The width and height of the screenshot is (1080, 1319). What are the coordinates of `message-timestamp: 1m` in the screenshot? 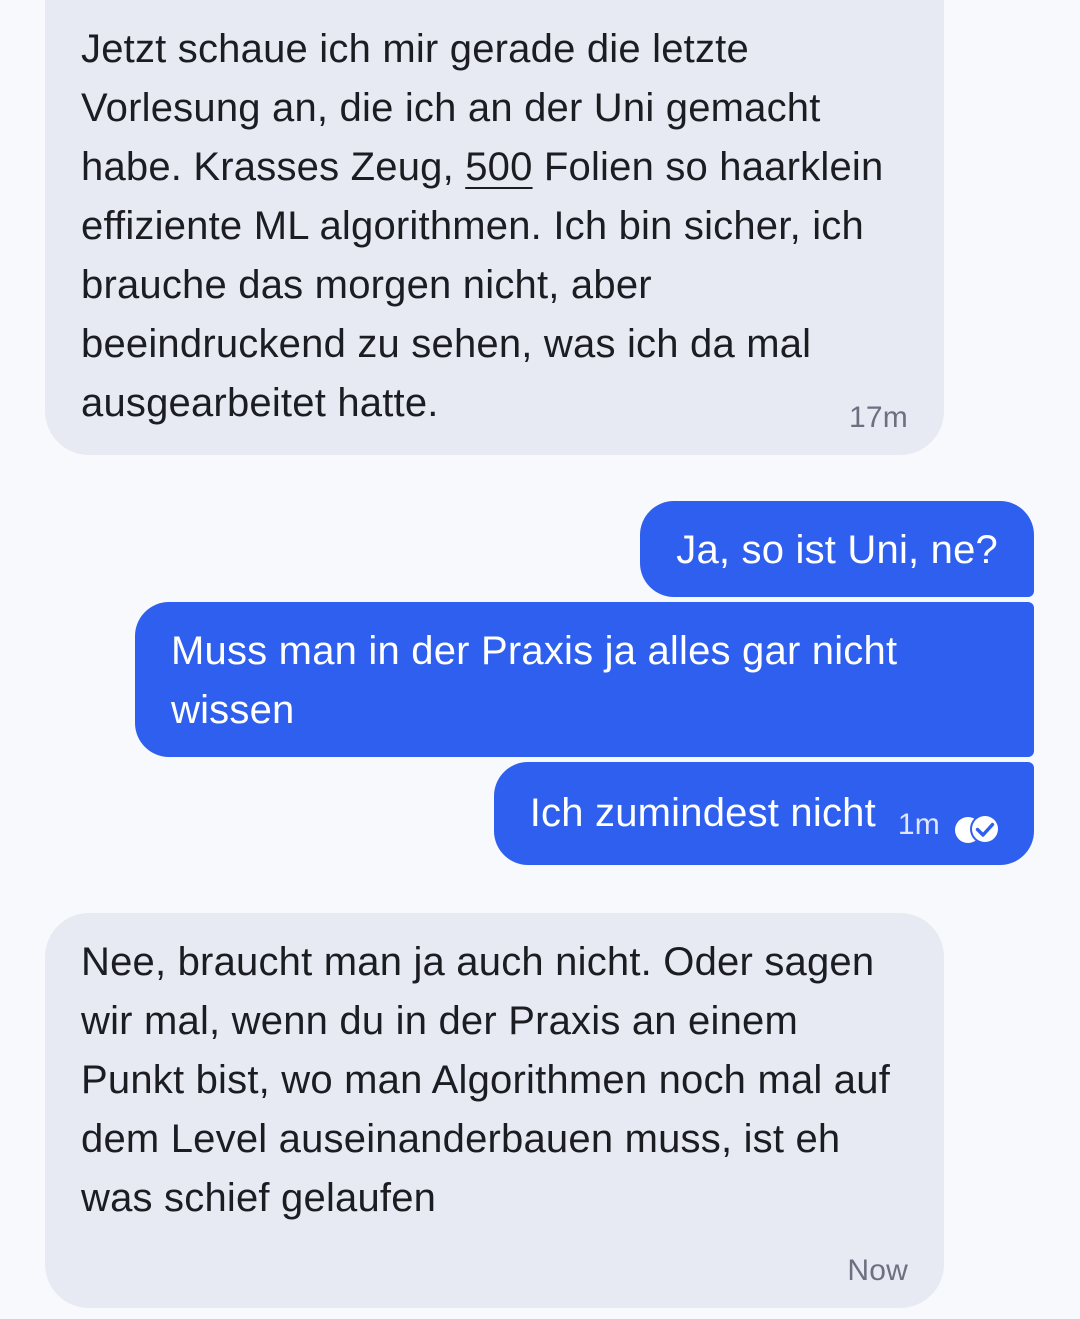 It's located at (918, 824).